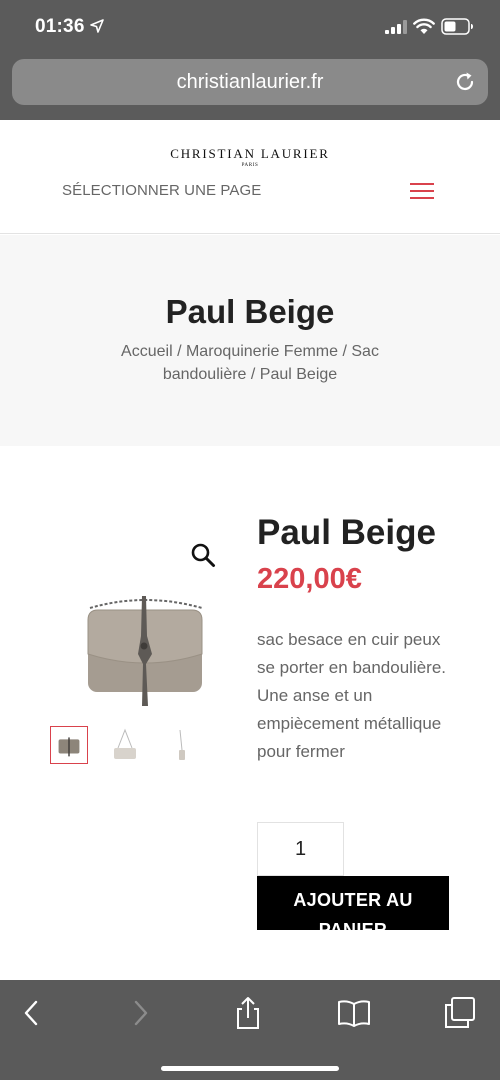  I want to click on signal-icon, so click(396, 27).